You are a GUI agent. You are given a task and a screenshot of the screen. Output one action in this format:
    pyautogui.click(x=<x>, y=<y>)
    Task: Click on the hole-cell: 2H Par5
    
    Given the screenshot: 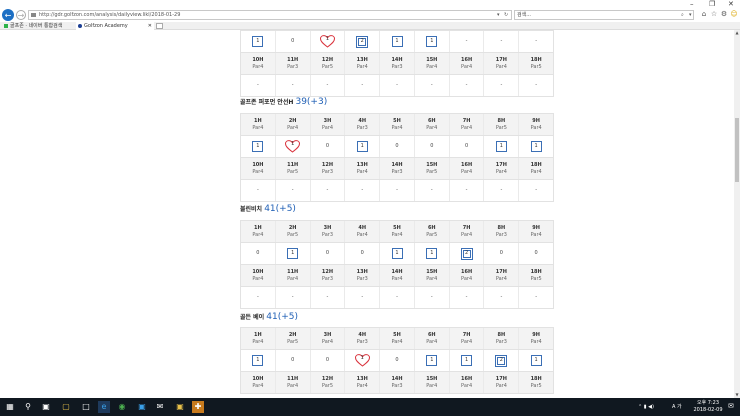 What is the action you would take?
    pyautogui.click(x=293, y=231)
    